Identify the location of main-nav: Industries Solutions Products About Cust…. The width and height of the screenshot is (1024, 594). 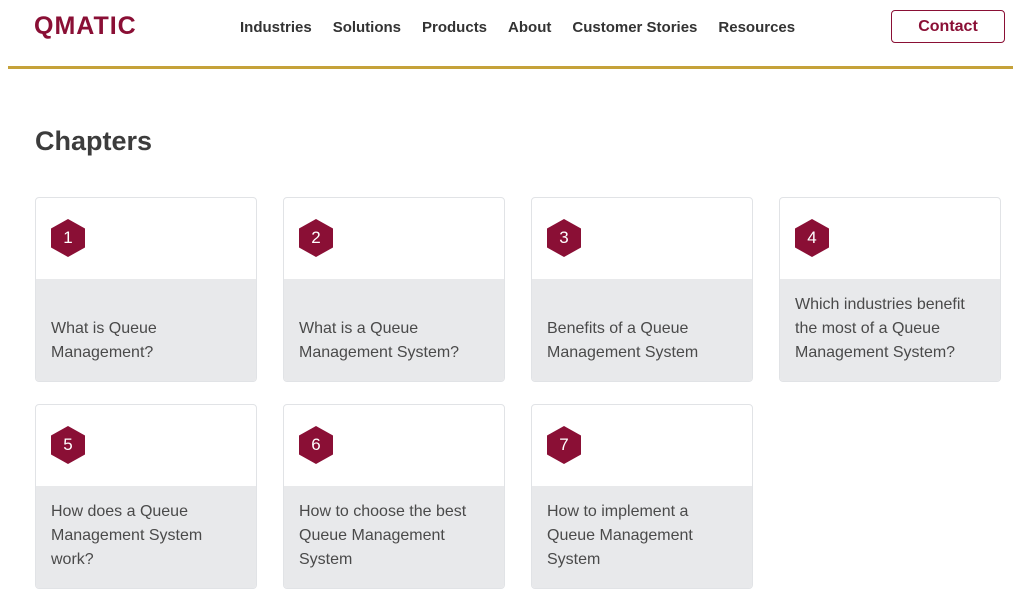
(528, 27).